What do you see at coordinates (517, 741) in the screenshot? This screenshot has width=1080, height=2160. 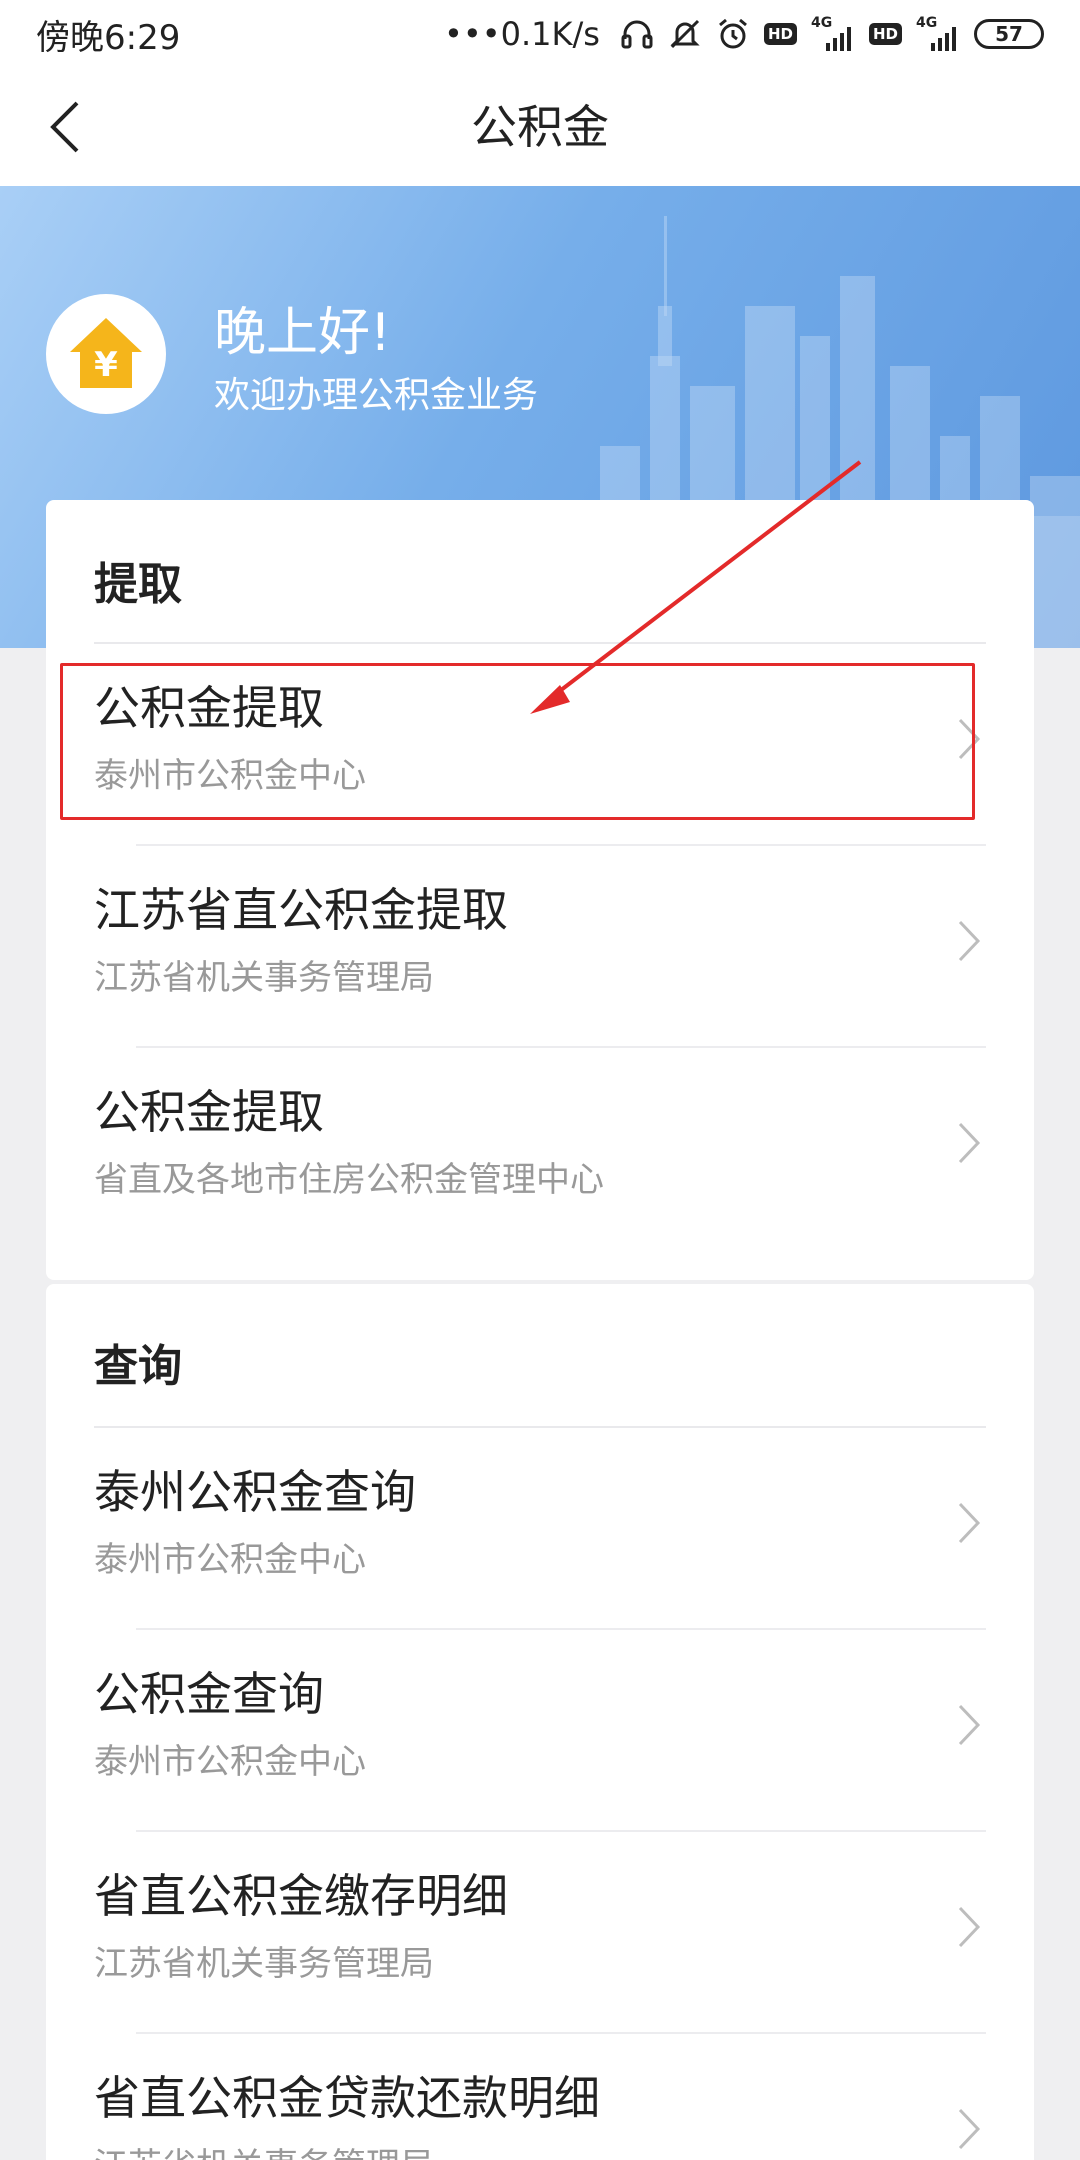 I see `annotation-highlight-box` at bounding box center [517, 741].